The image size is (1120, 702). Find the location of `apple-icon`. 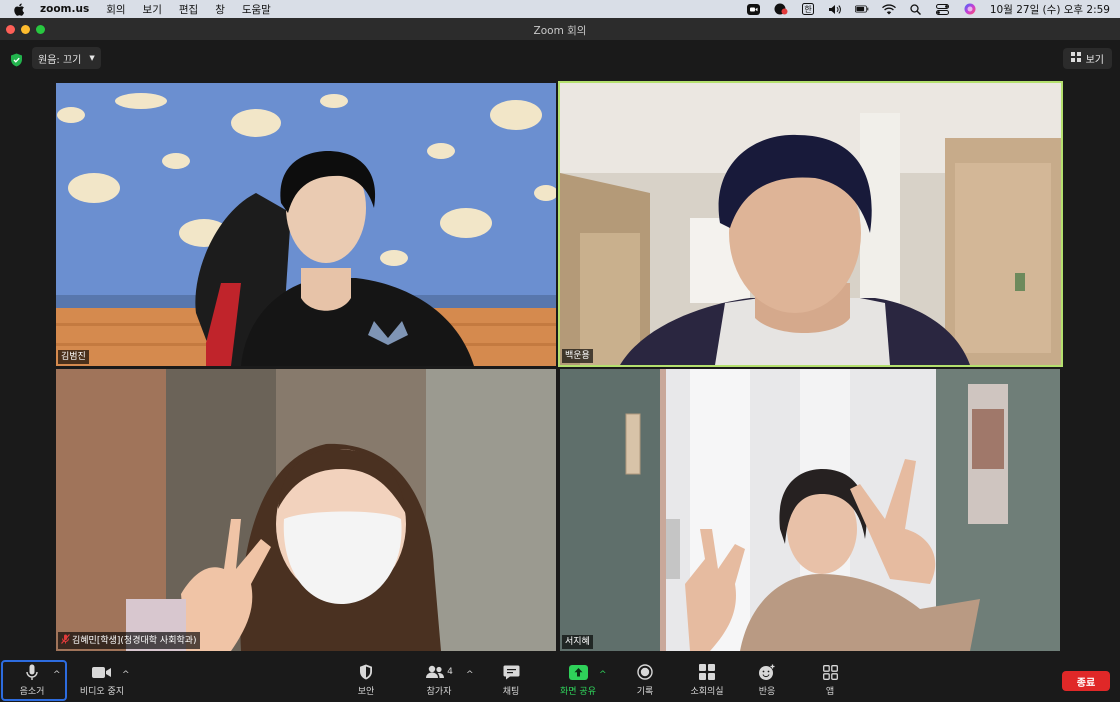

apple-icon is located at coordinates (19, 9).